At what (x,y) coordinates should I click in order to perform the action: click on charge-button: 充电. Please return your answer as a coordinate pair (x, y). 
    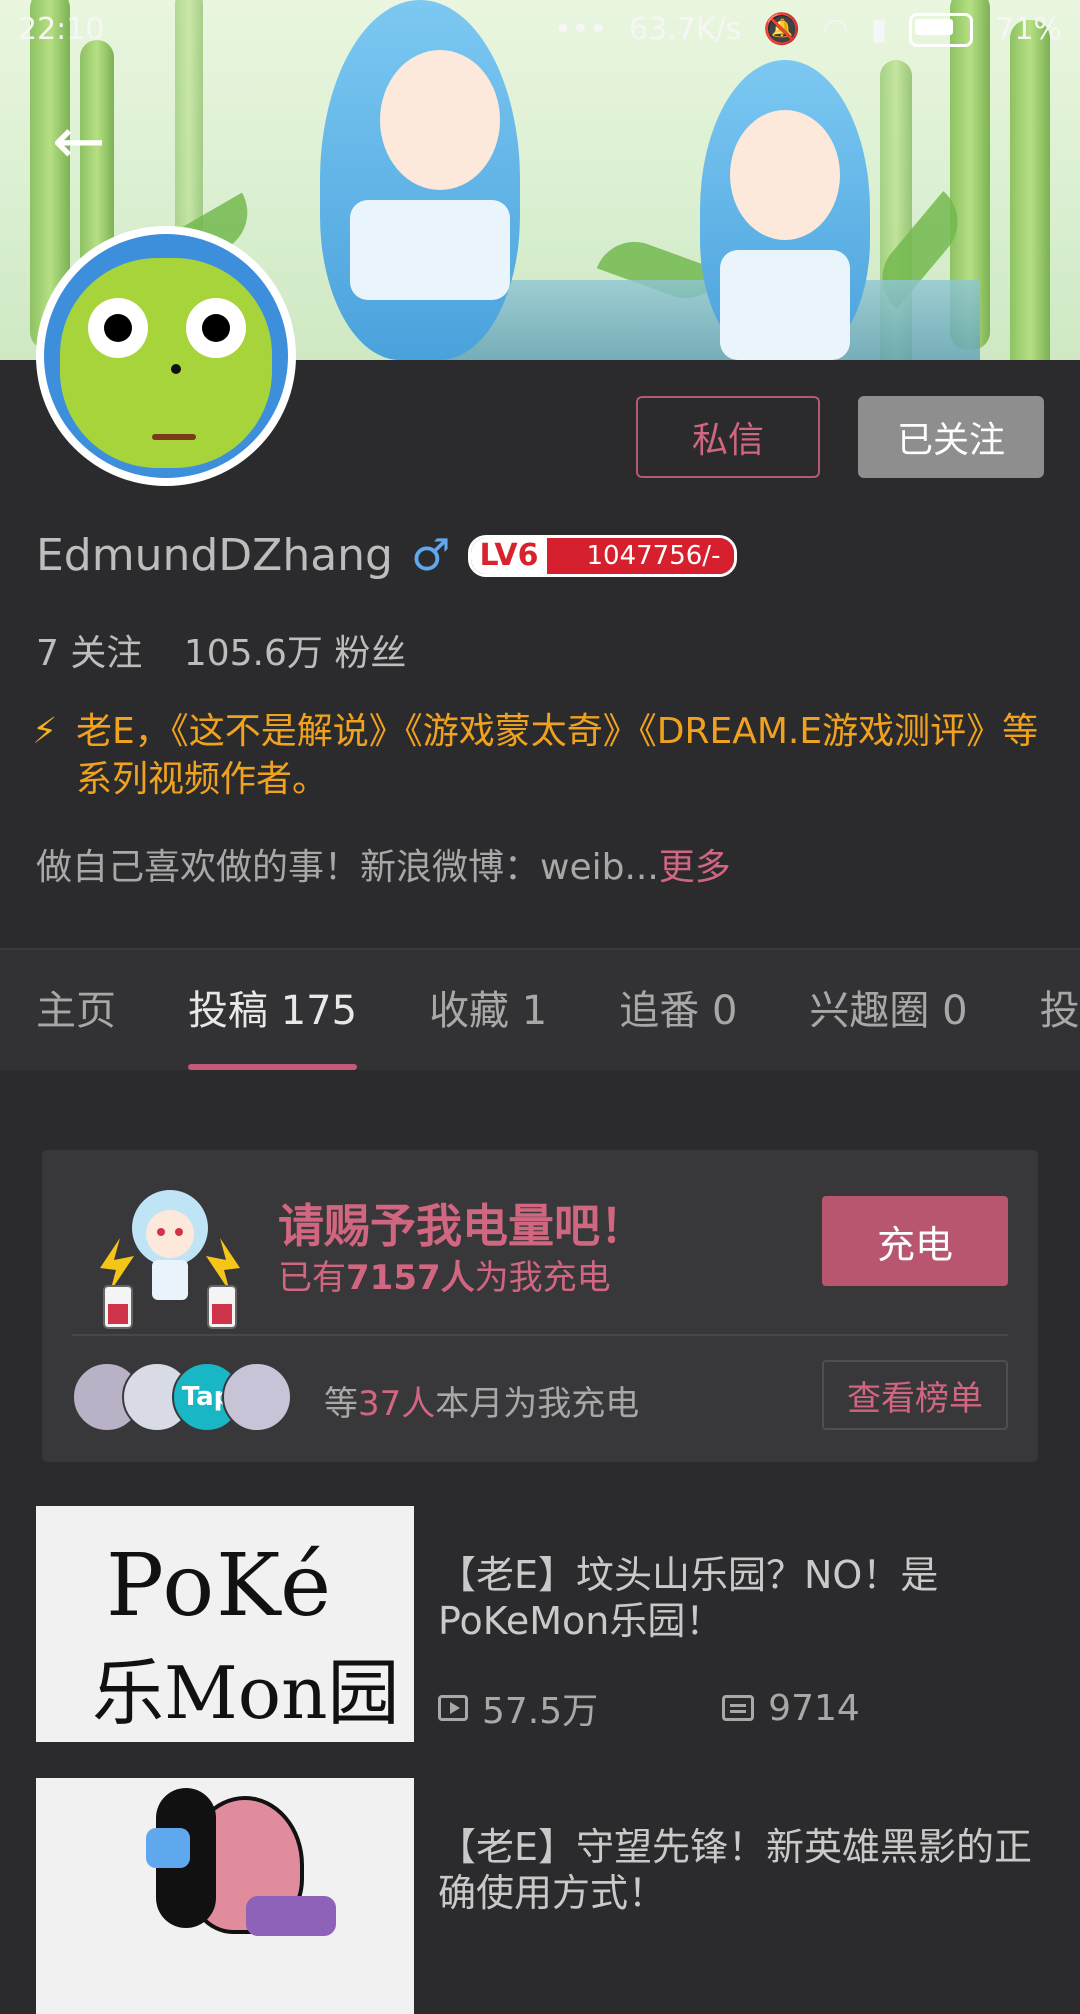
    Looking at the image, I should click on (915, 1241).